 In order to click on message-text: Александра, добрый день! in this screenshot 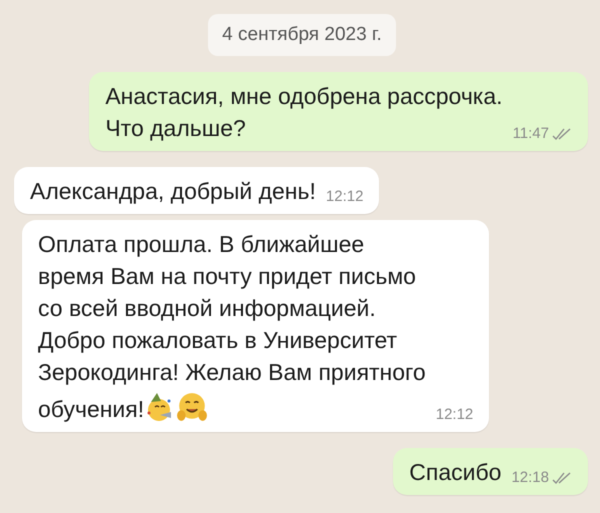, I will do `click(173, 191)`.